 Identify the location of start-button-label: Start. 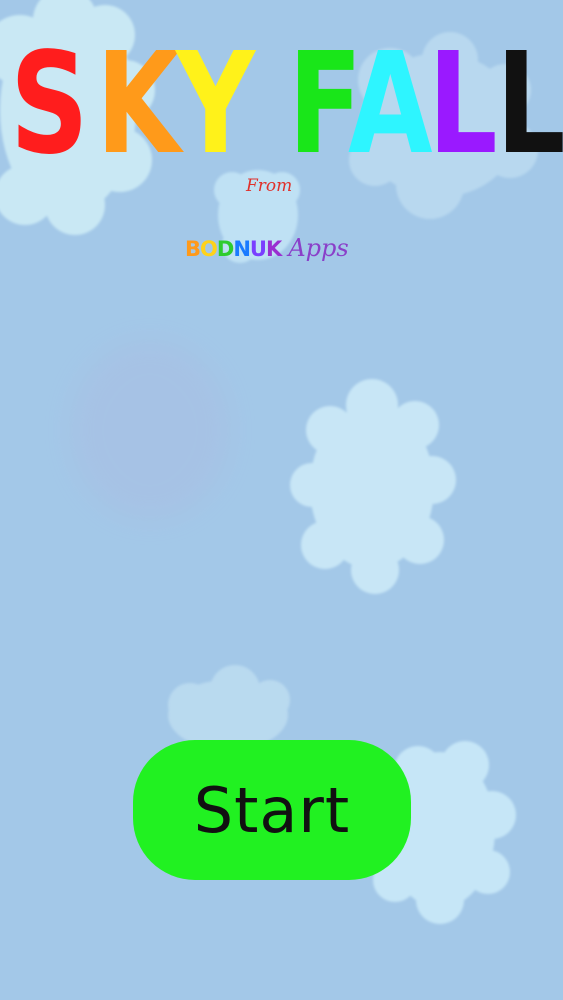
(272, 810).